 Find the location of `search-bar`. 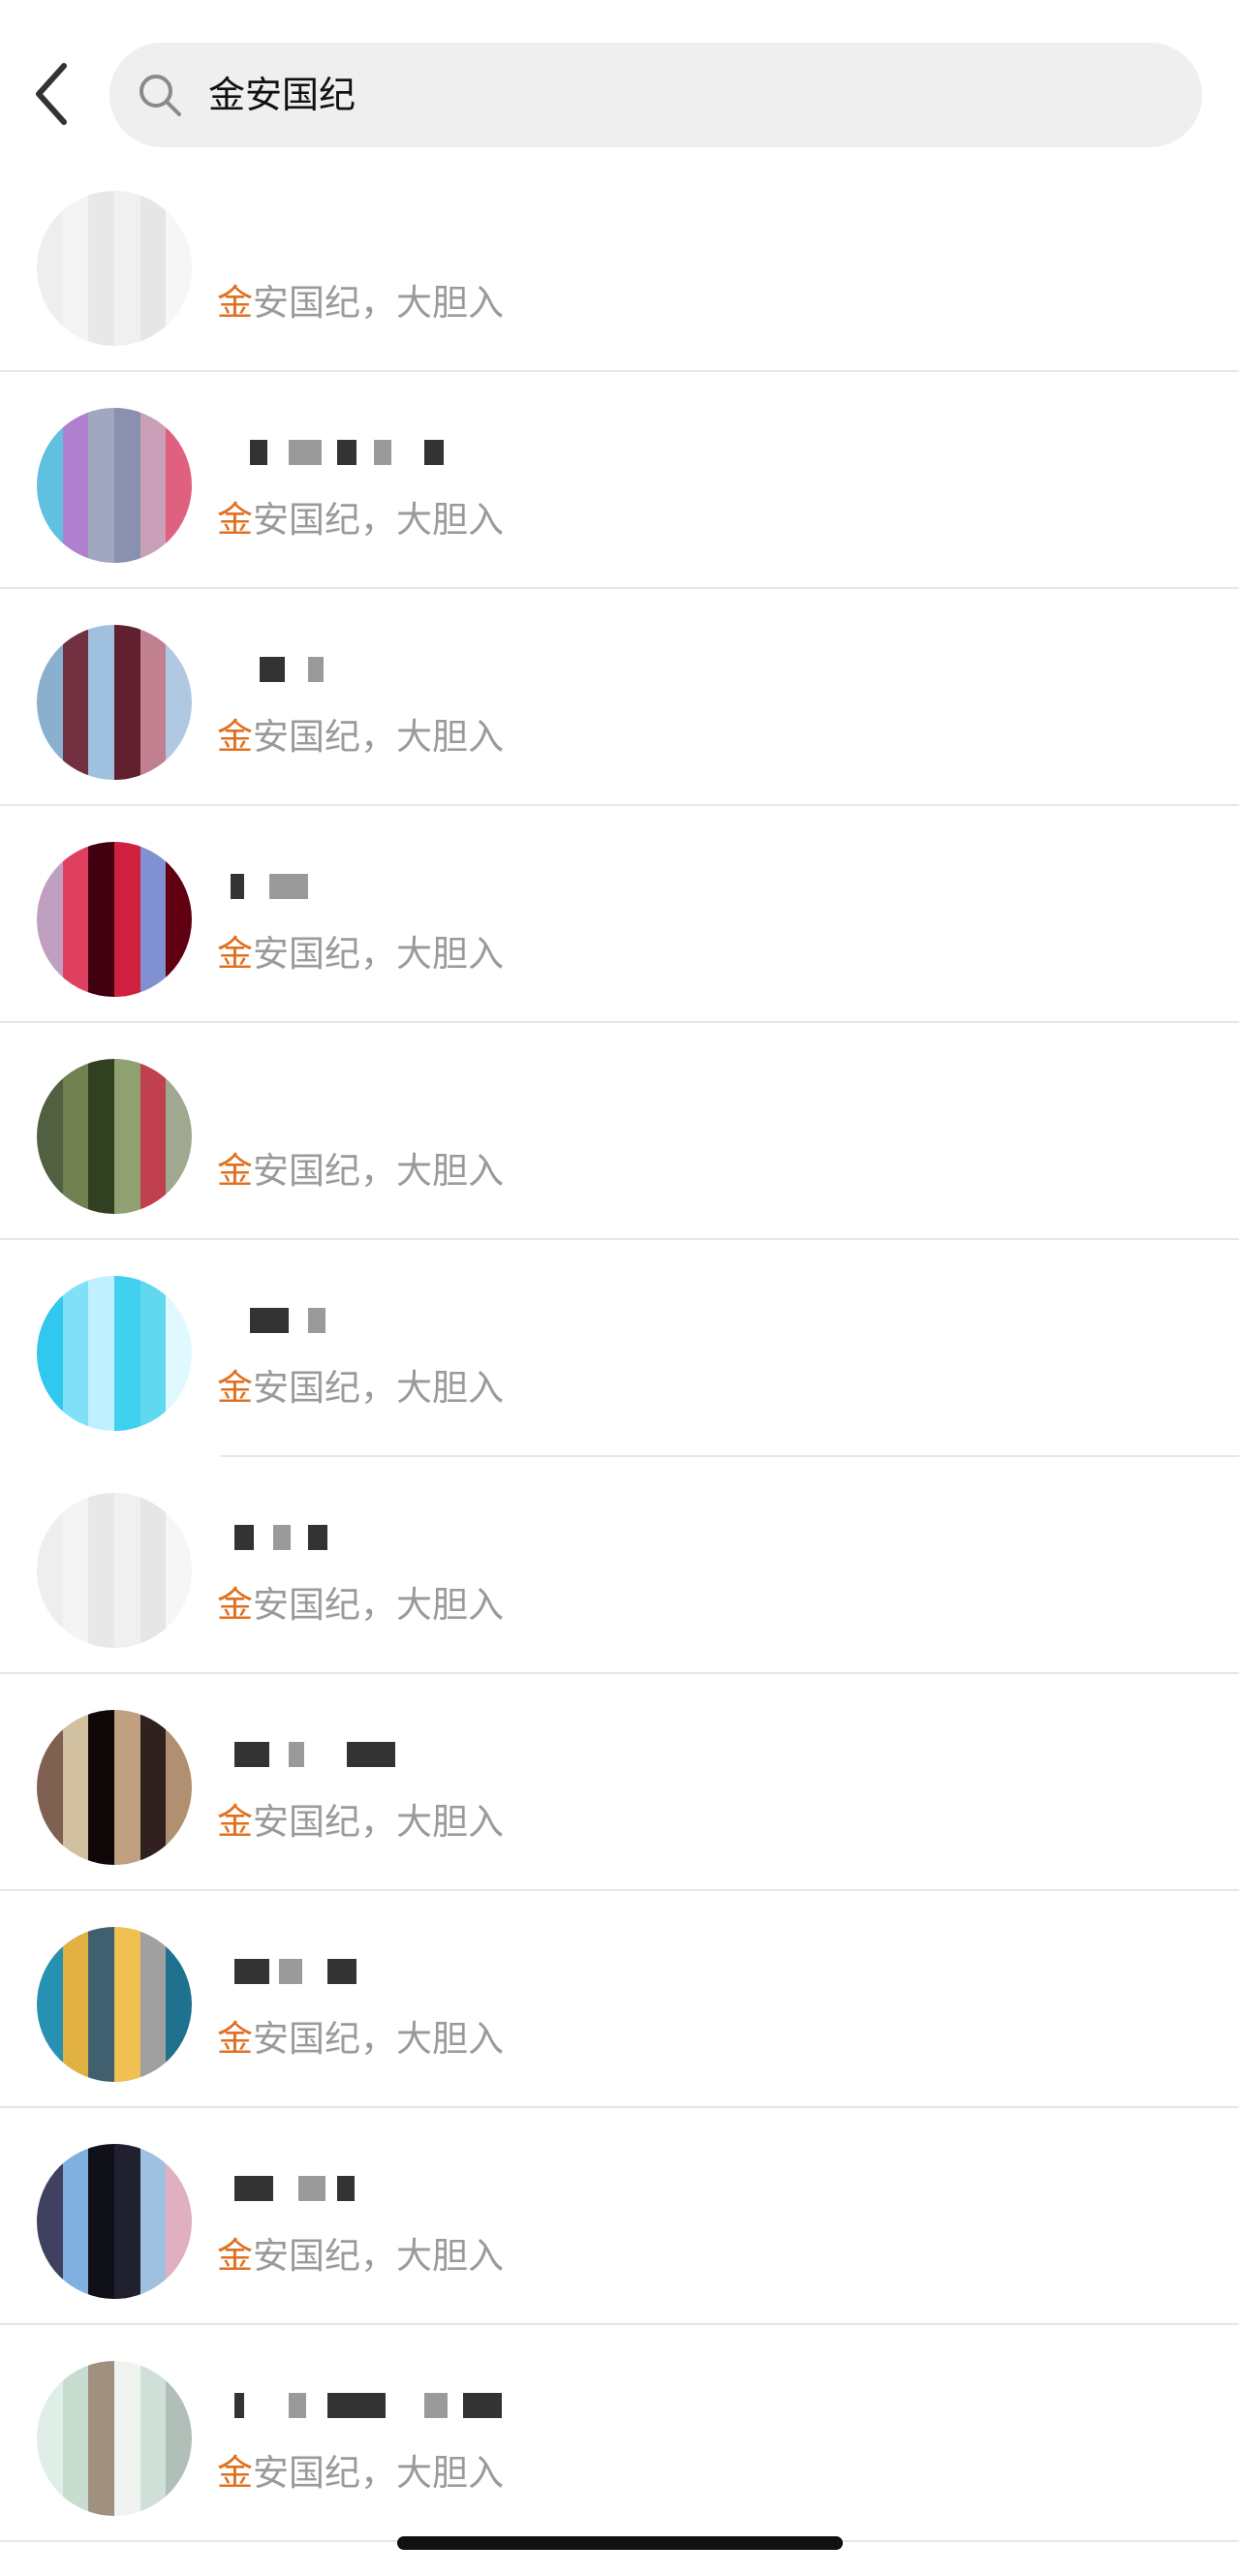

search-bar is located at coordinates (655, 95).